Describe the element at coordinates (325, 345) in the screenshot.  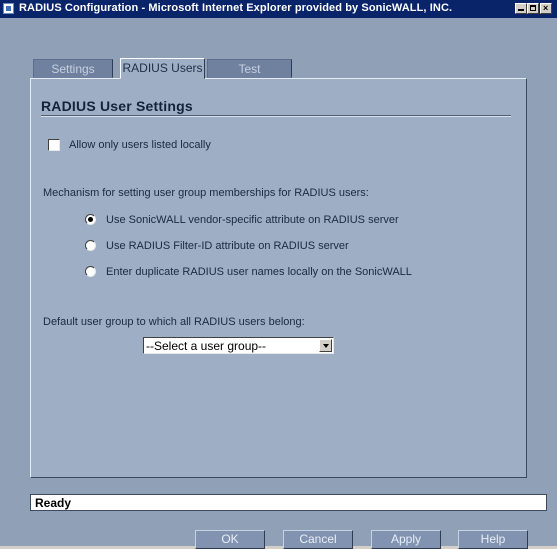
I see `chevron-down-icon` at that location.